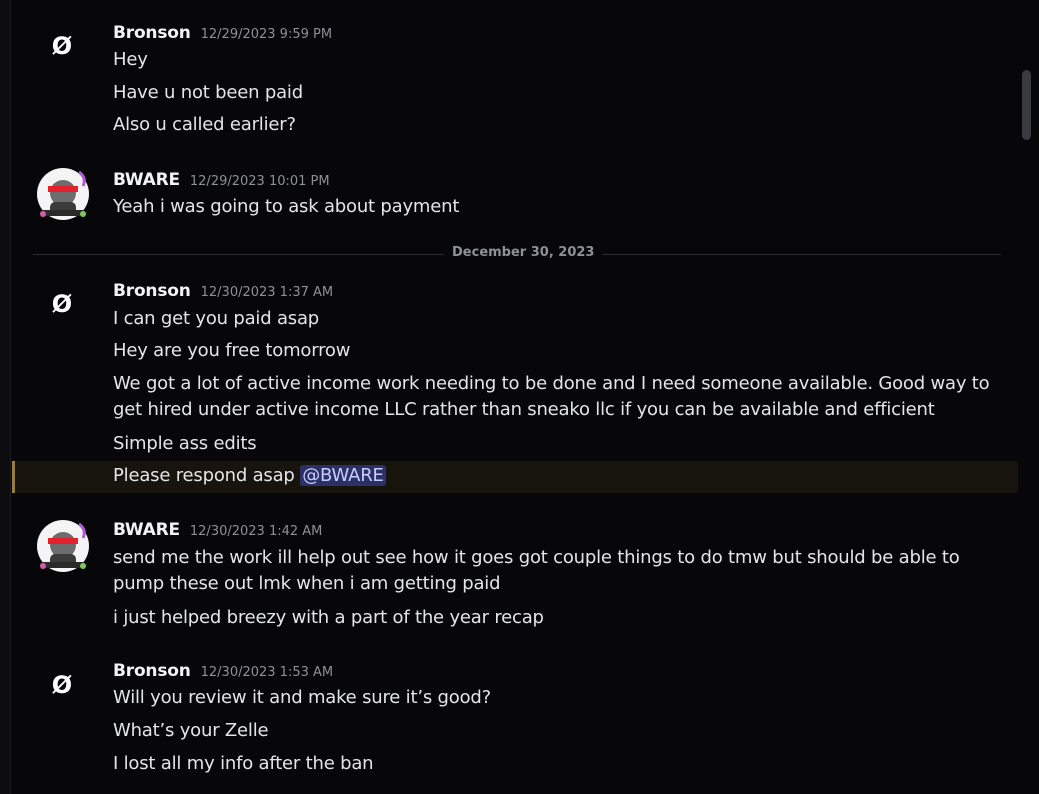 Image resolution: width=1039 pixels, height=794 pixels. I want to click on channel-sidebar-edge, so click(5, 397).